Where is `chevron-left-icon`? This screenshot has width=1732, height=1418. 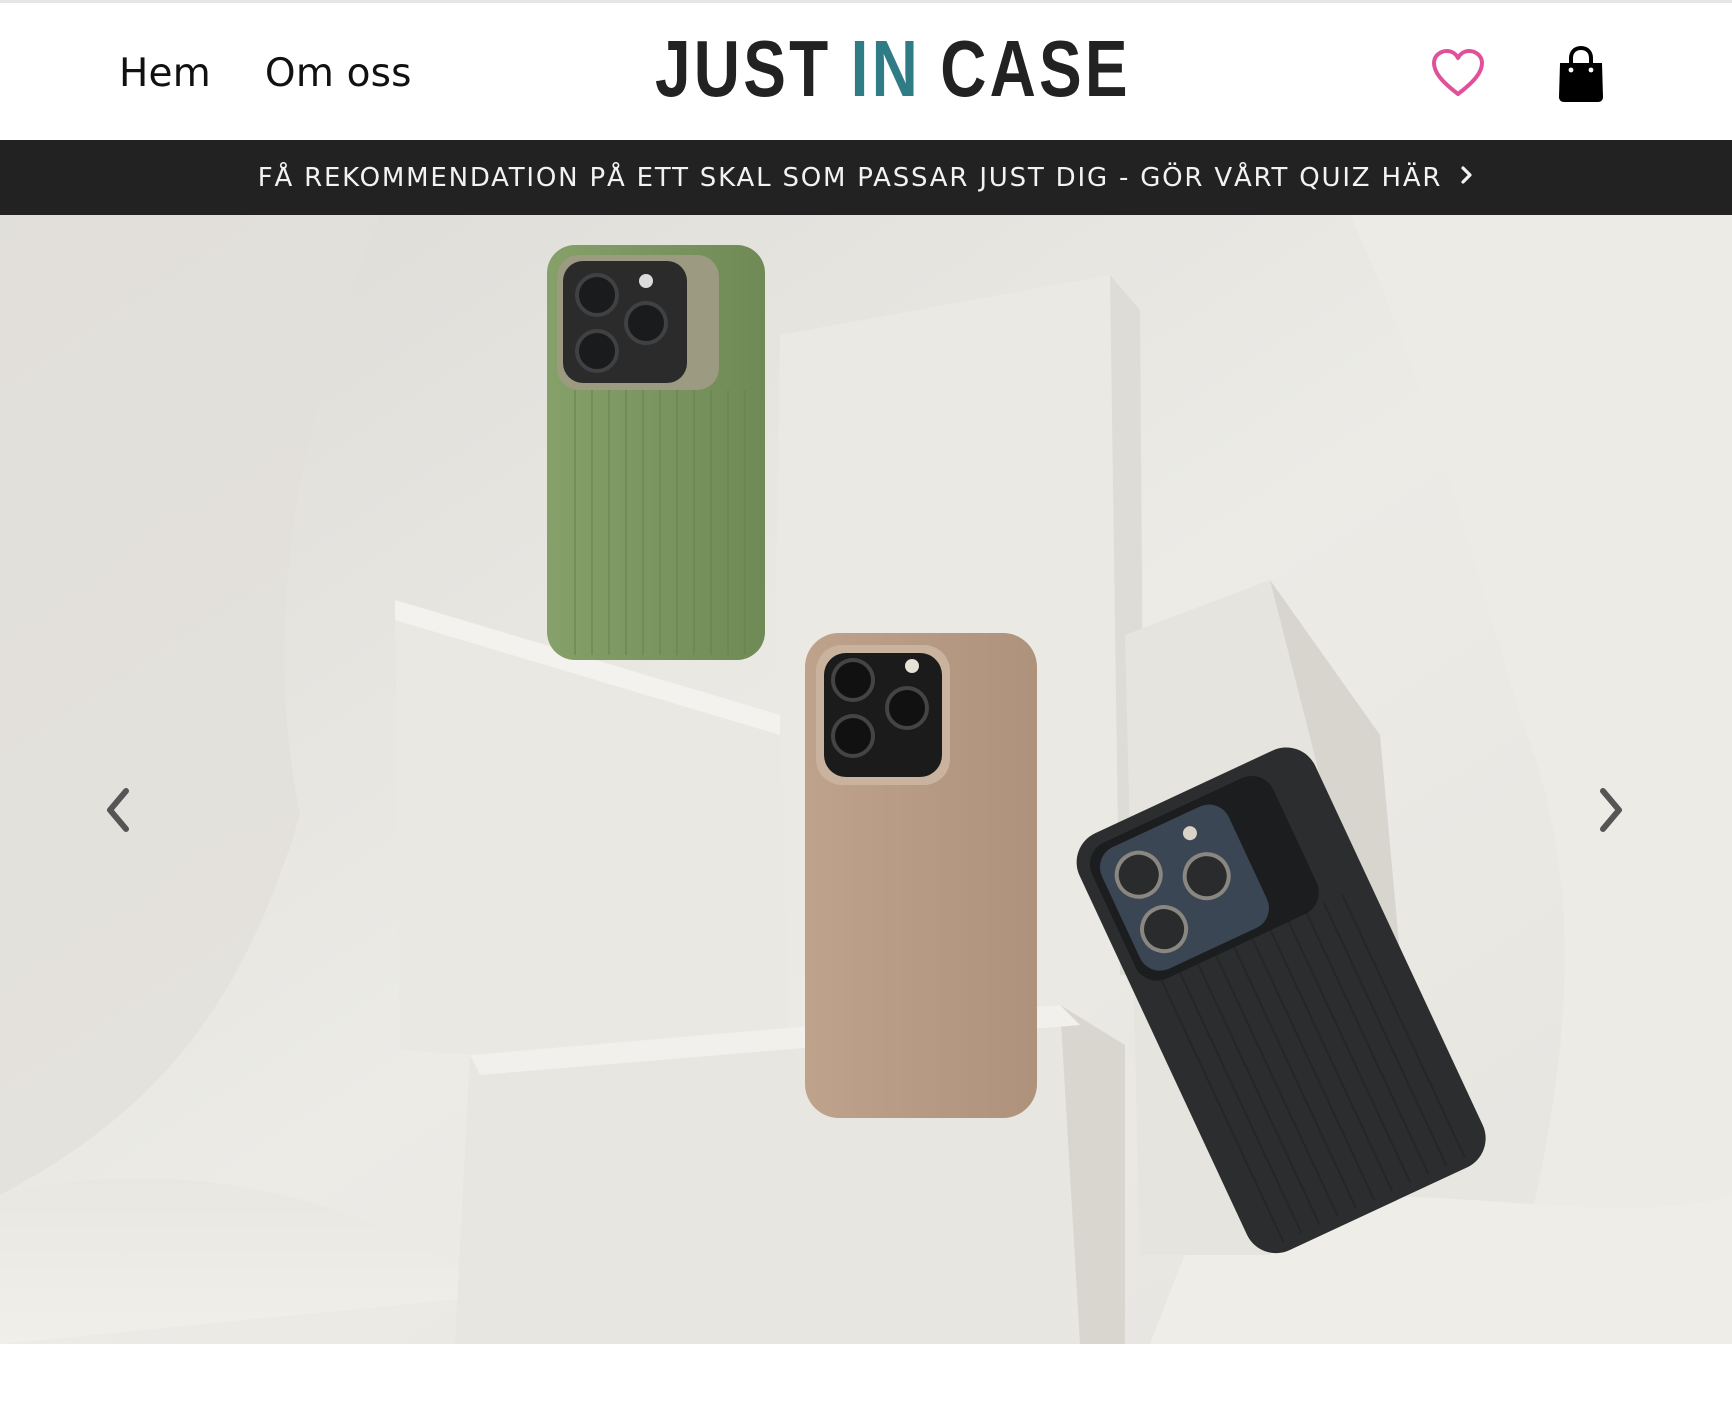 chevron-left-icon is located at coordinates (118, 810).